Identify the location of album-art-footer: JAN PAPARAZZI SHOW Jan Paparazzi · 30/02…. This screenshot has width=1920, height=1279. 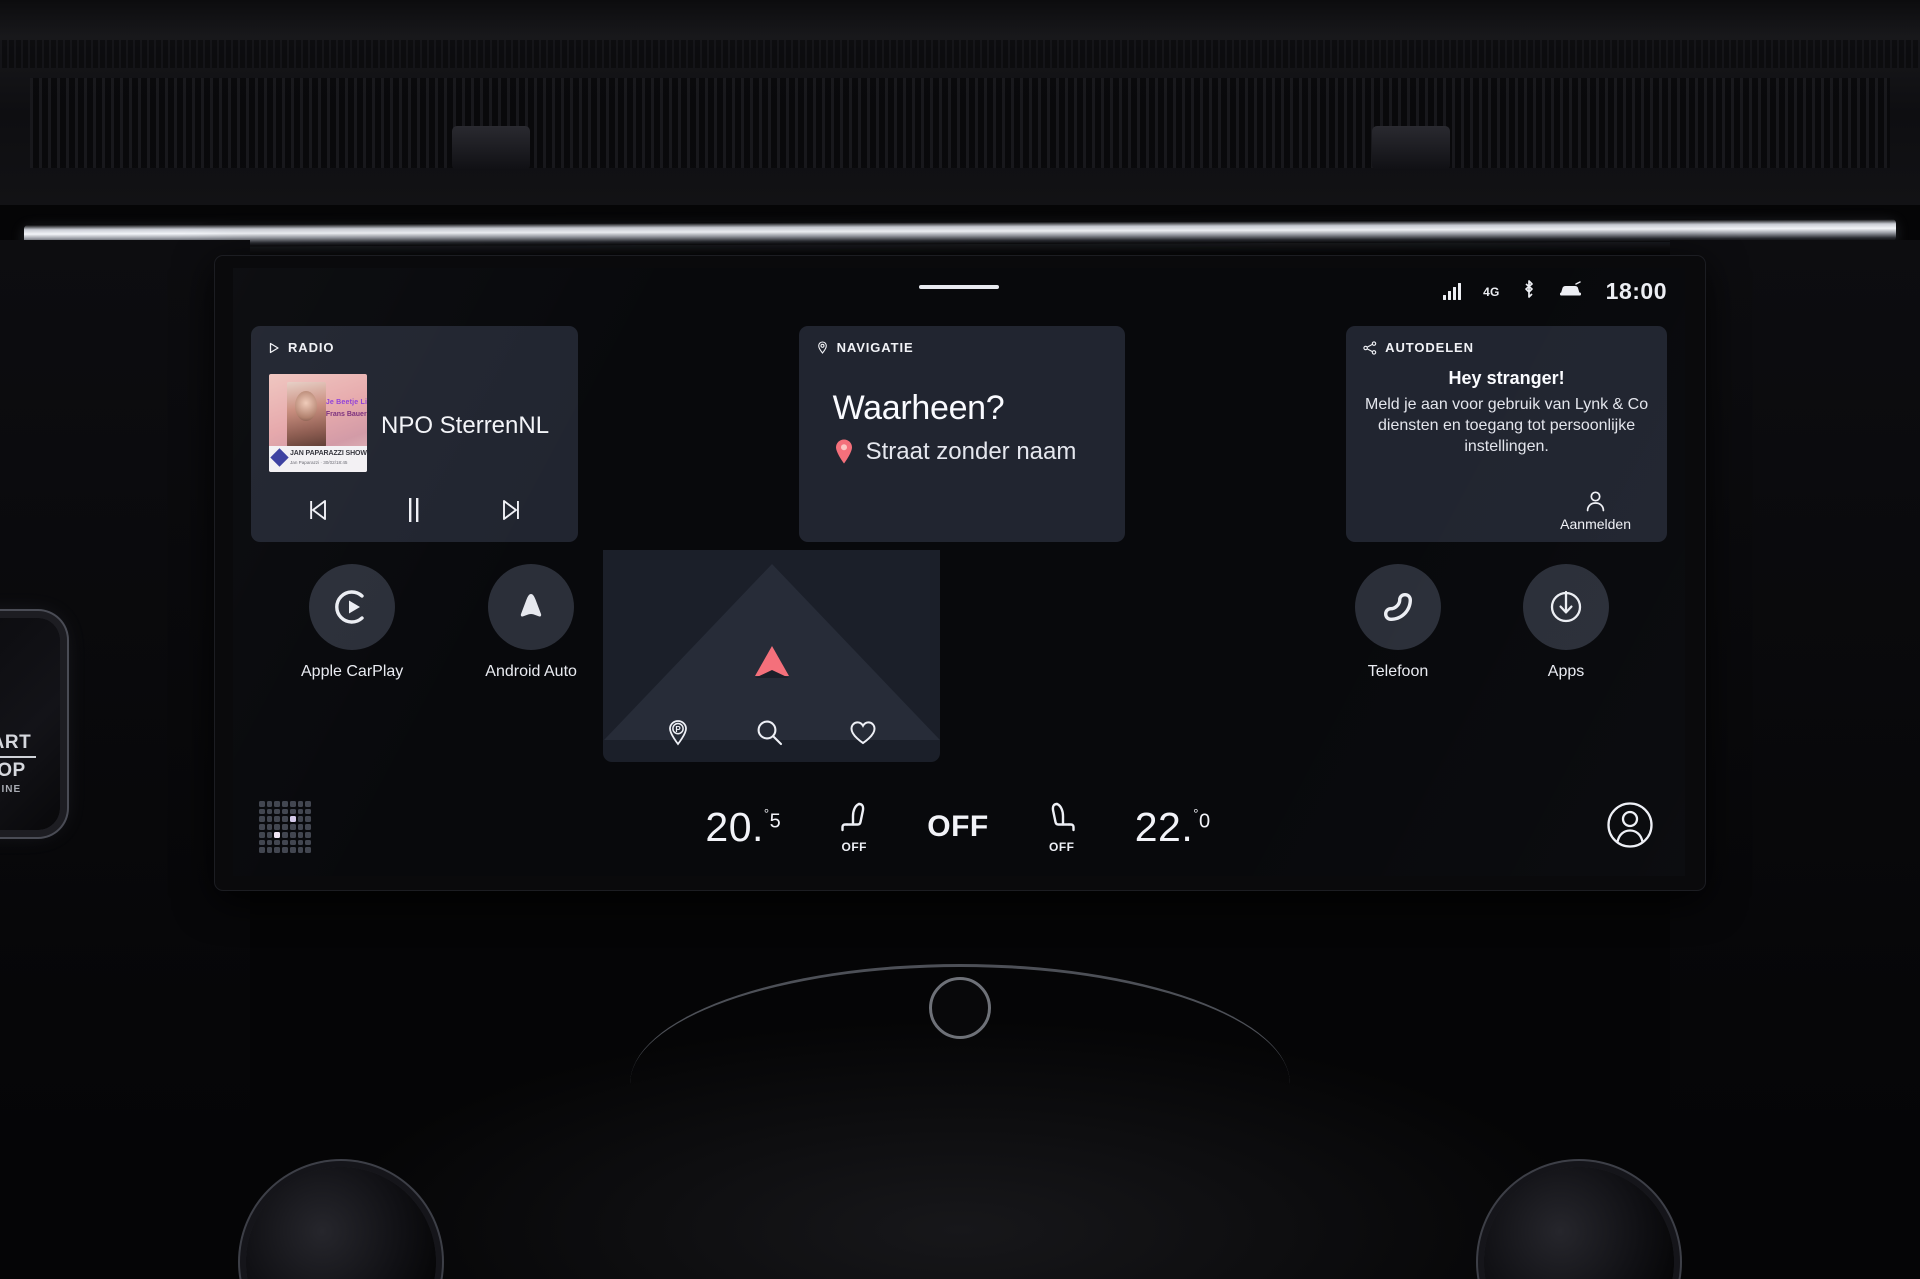
(318, 459).